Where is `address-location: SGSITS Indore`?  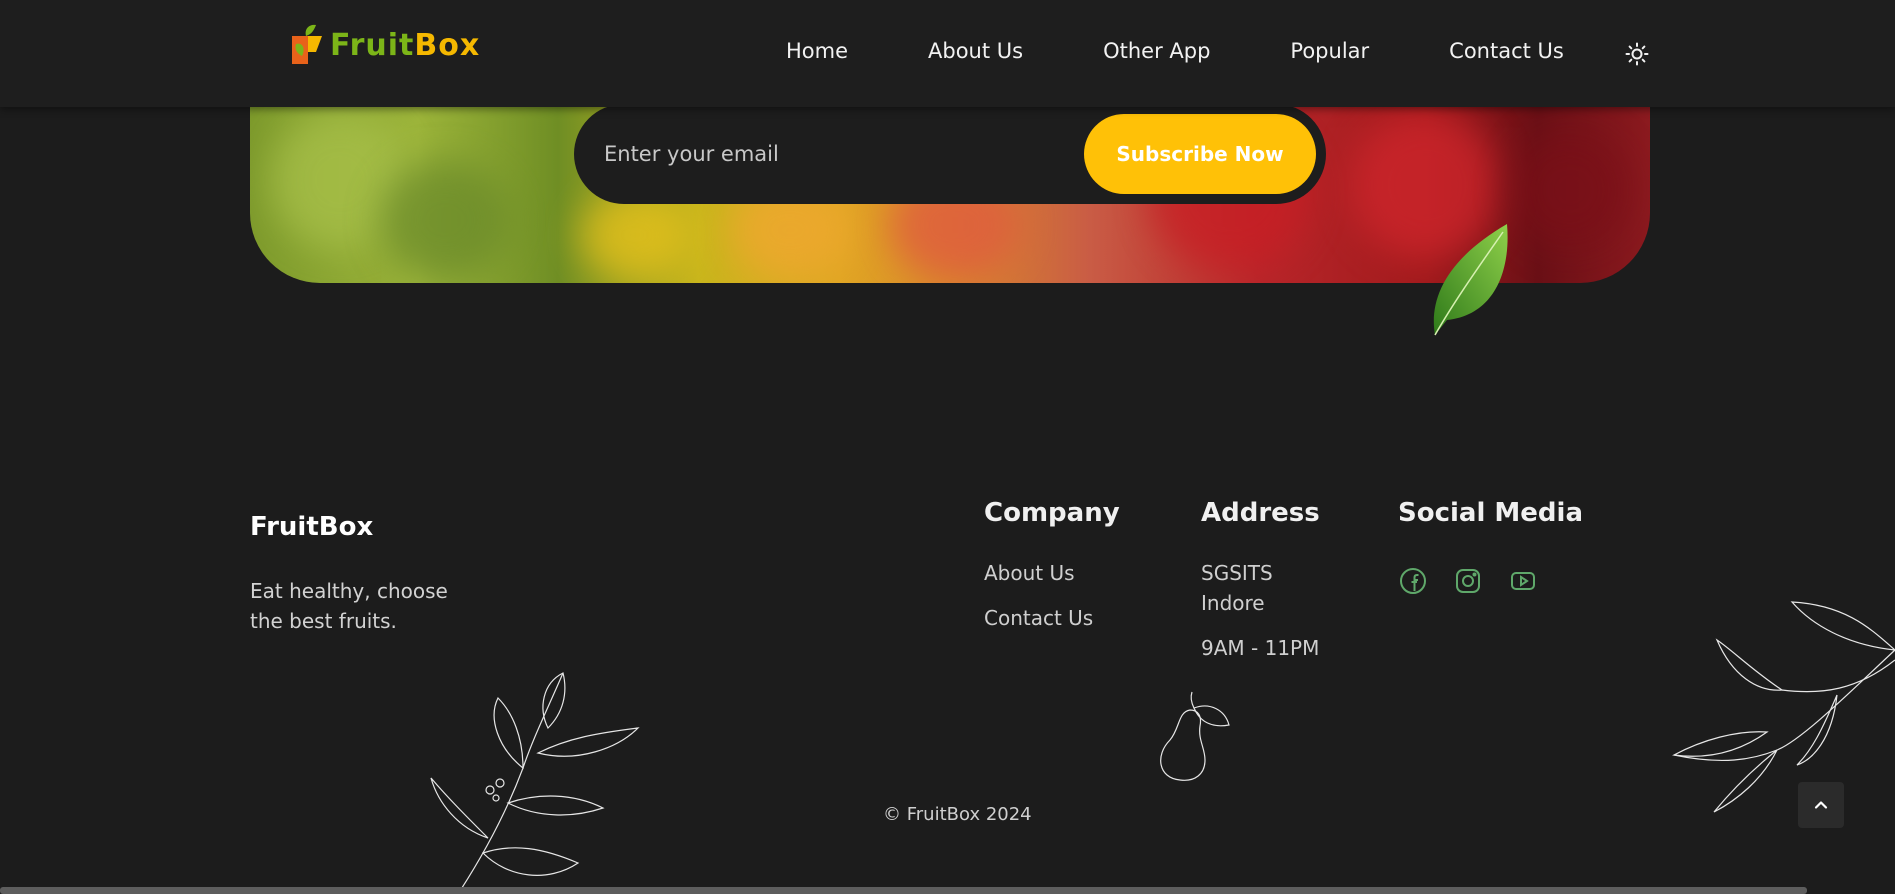 address-location: SGSITS Indore is located at coordinates (1237, 588).